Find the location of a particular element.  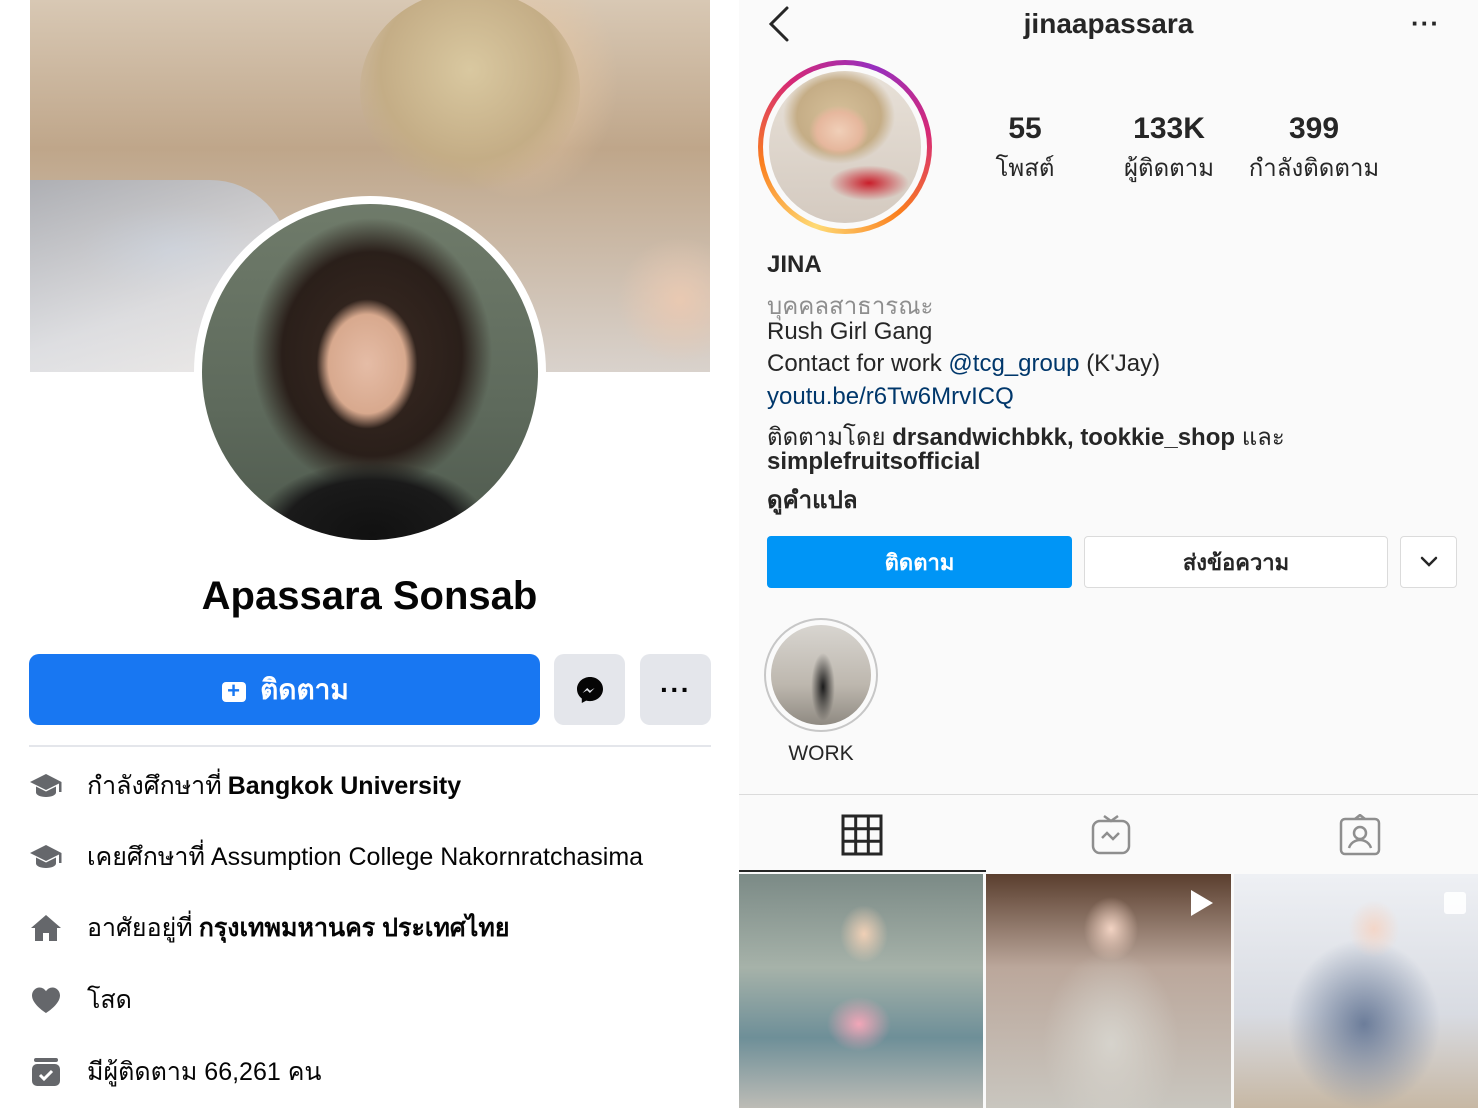

follow-icon is located at coordinates (234, 690).